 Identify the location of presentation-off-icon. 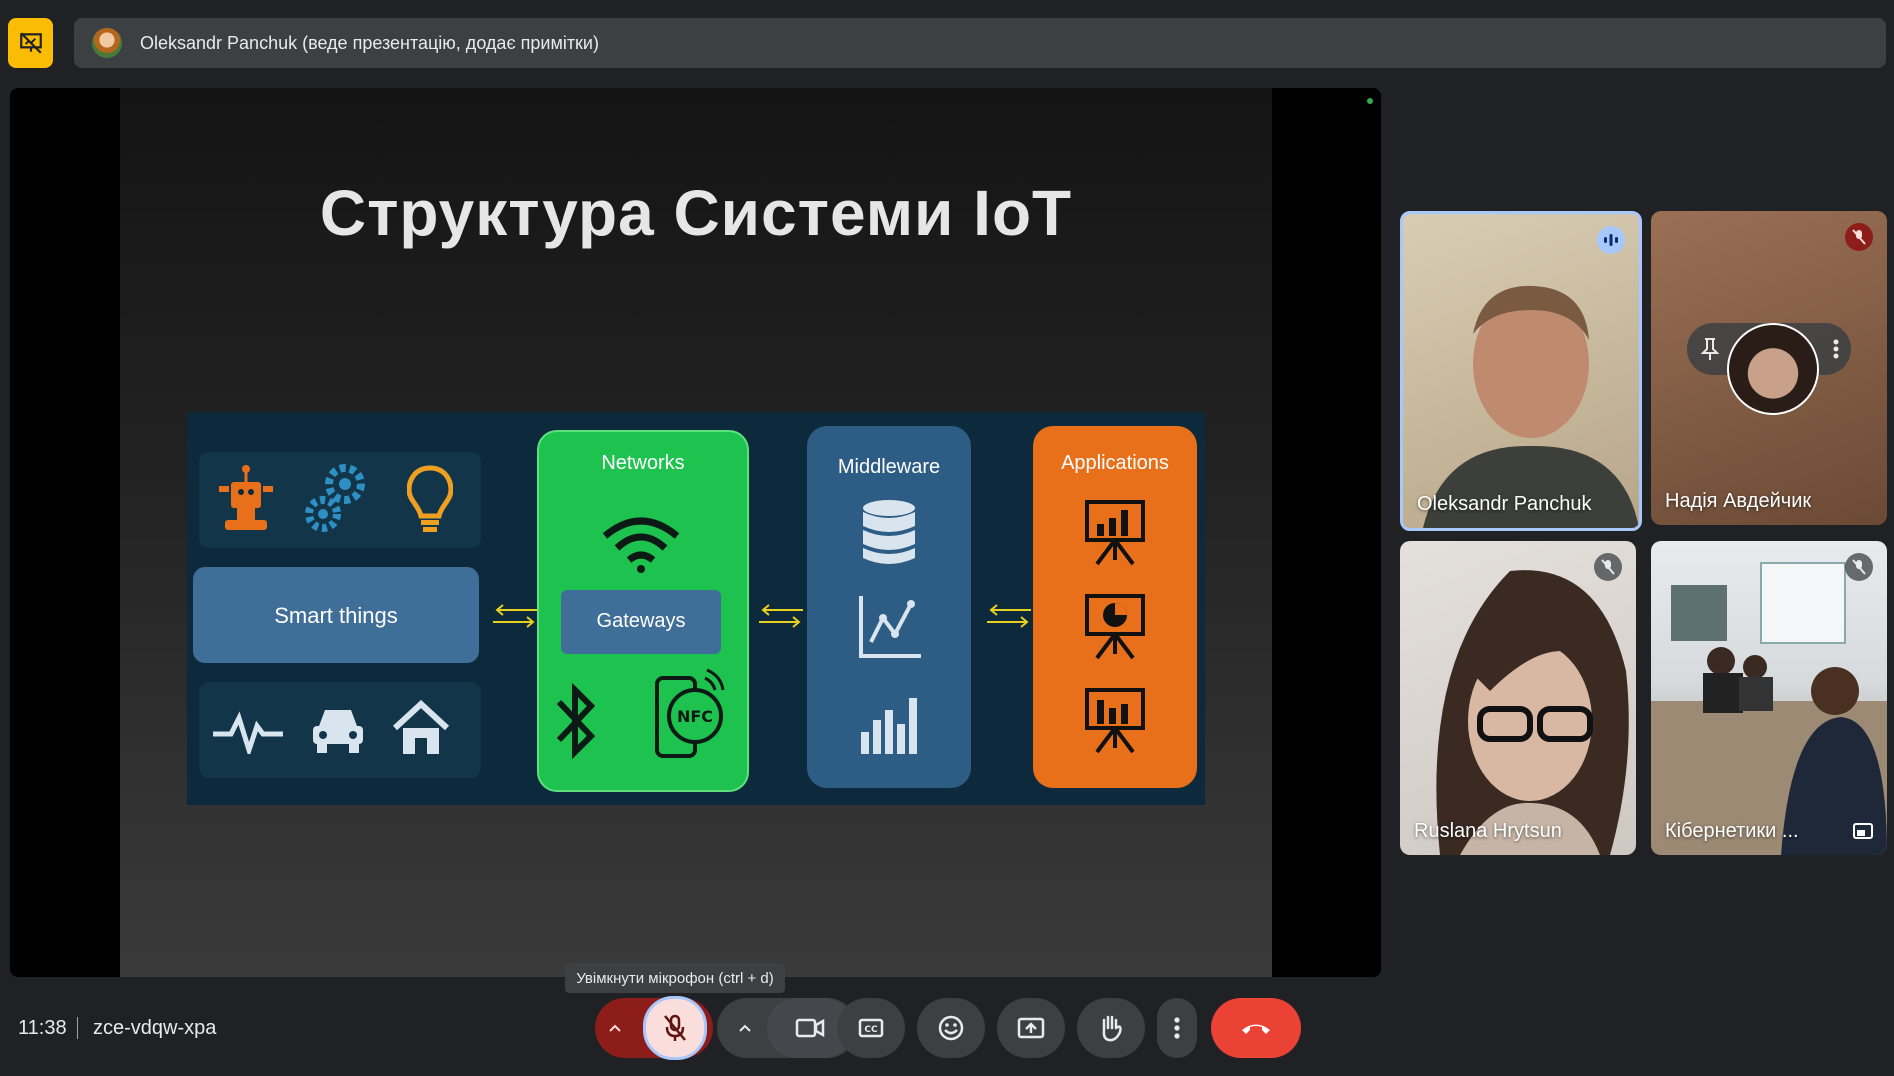
(30, 43).